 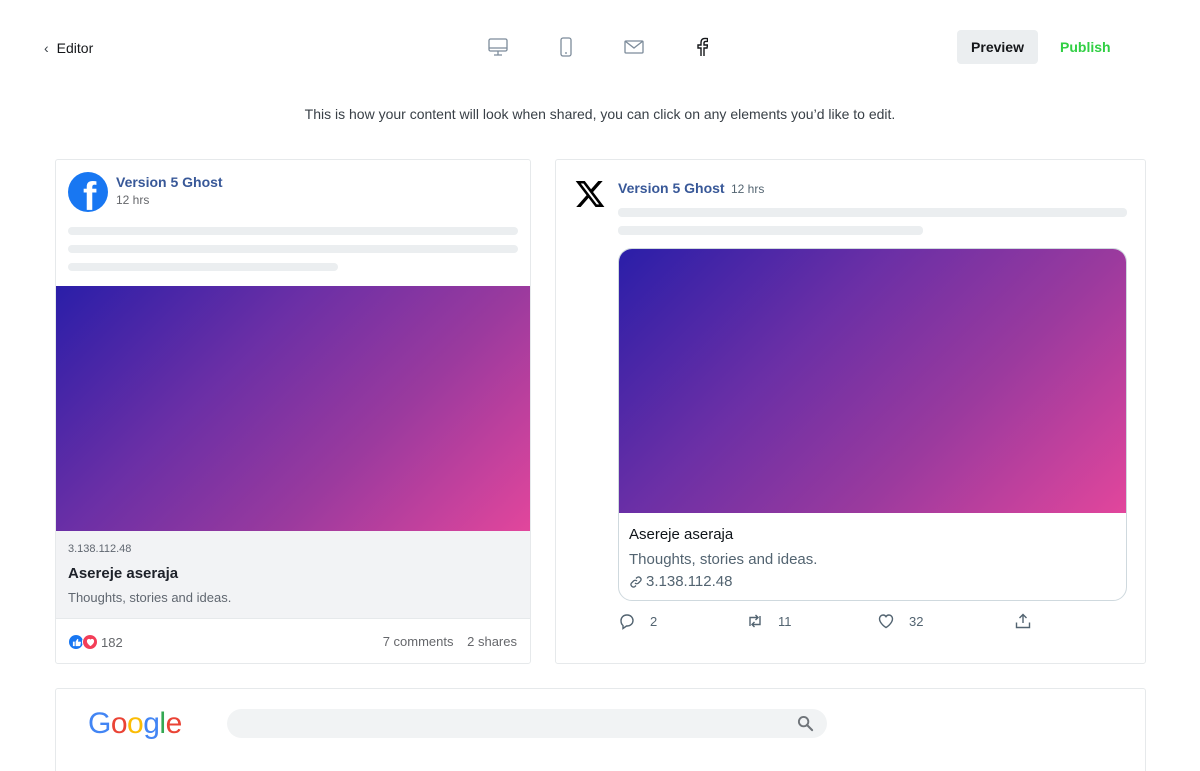 I want to click on reply-action: 2, so click(x=637, y=621).